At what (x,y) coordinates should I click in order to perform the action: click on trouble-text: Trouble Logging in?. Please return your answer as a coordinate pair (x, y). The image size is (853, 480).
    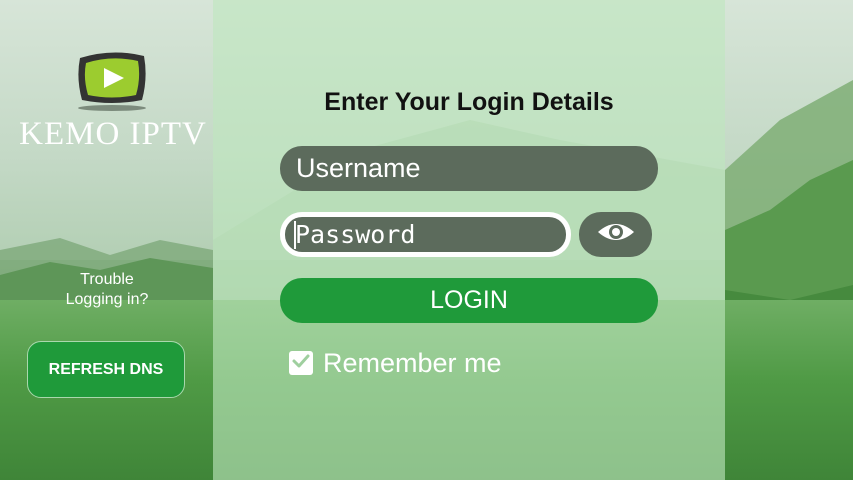
    Looking at the image, I should click on (107, 289).